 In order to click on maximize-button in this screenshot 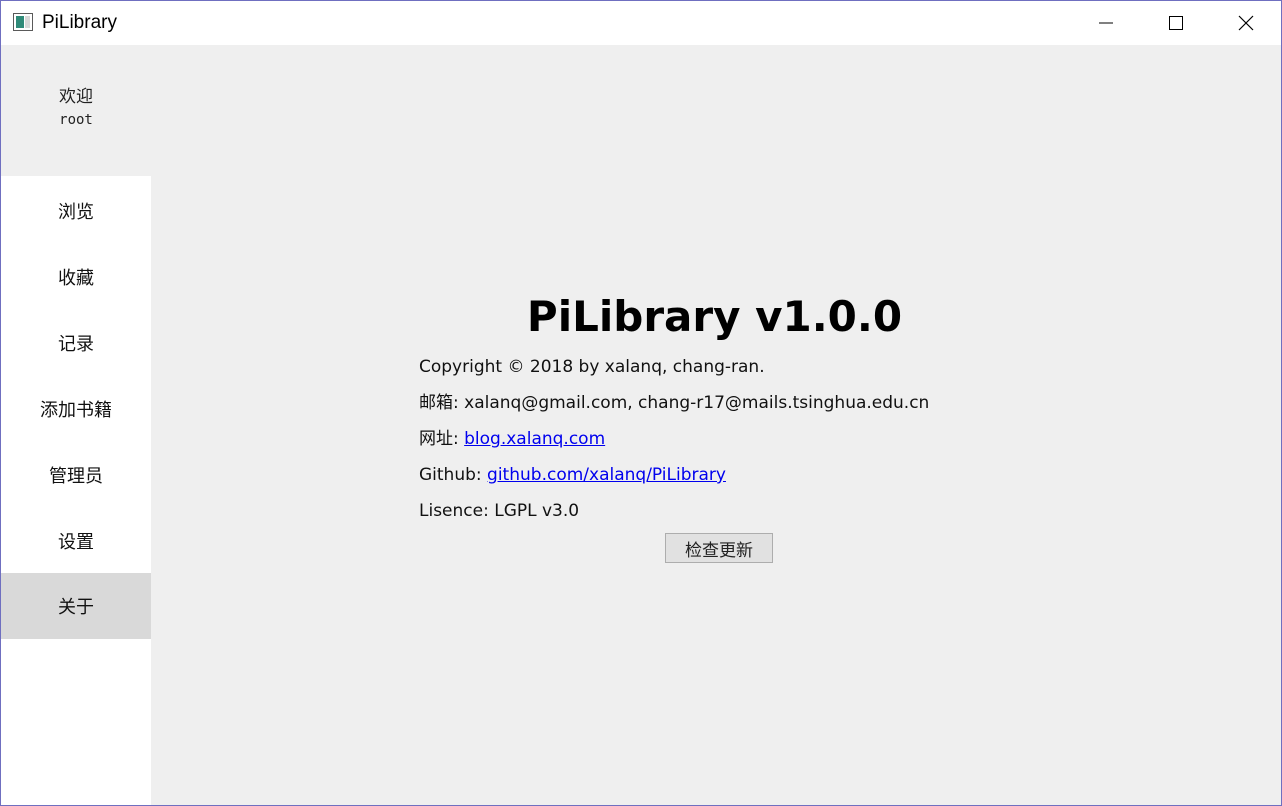, I will do `click(1176, 23)`.